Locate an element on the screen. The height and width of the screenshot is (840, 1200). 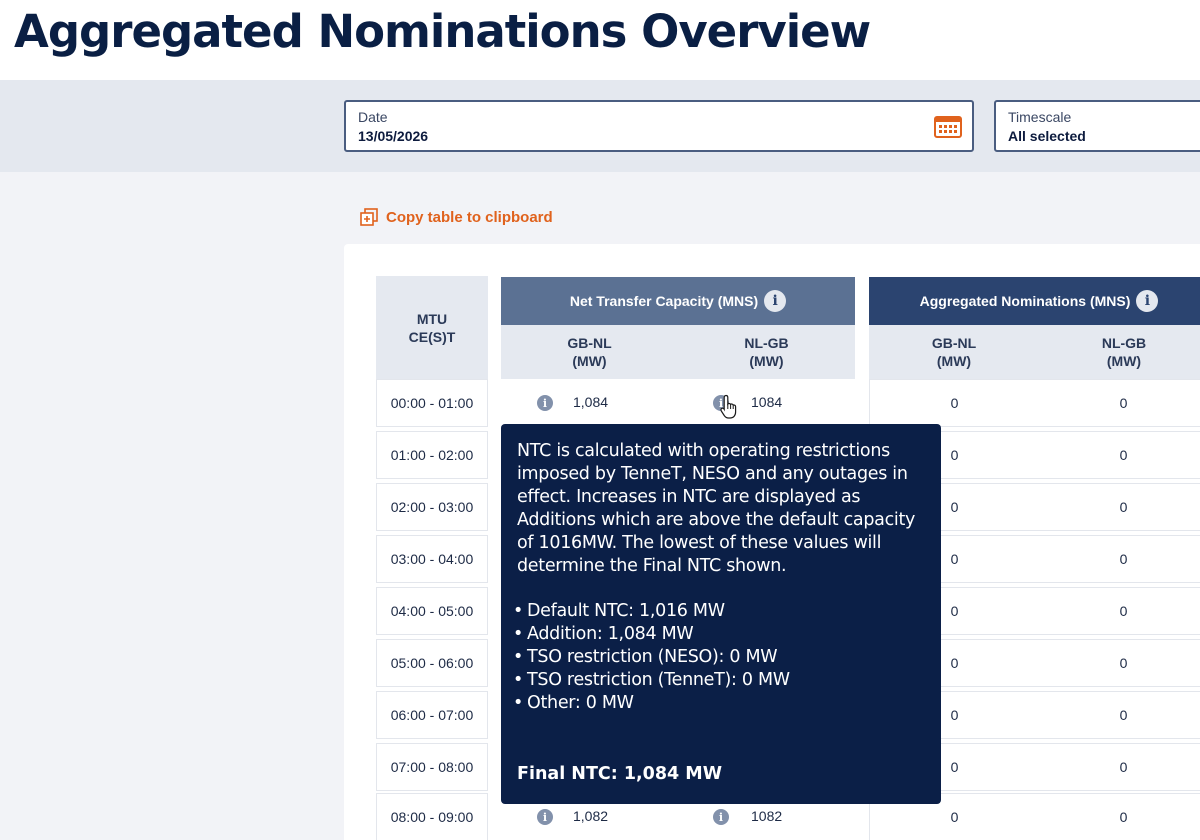
tooltip-list-item: Addition: 1,084 MW is located at coordinates (719, 634).